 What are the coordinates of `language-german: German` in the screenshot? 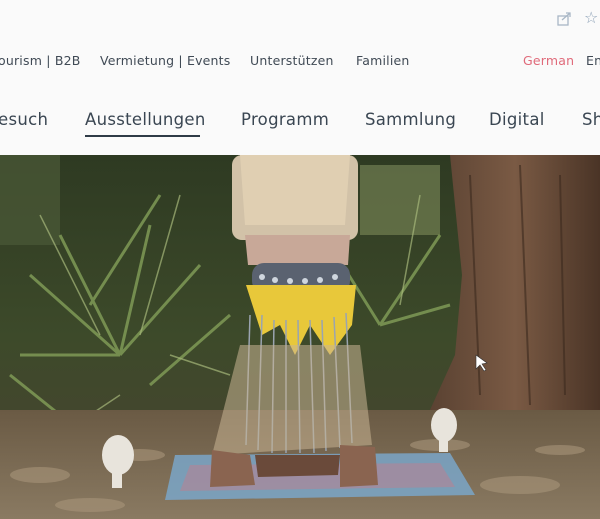 It's located at (548, 60).